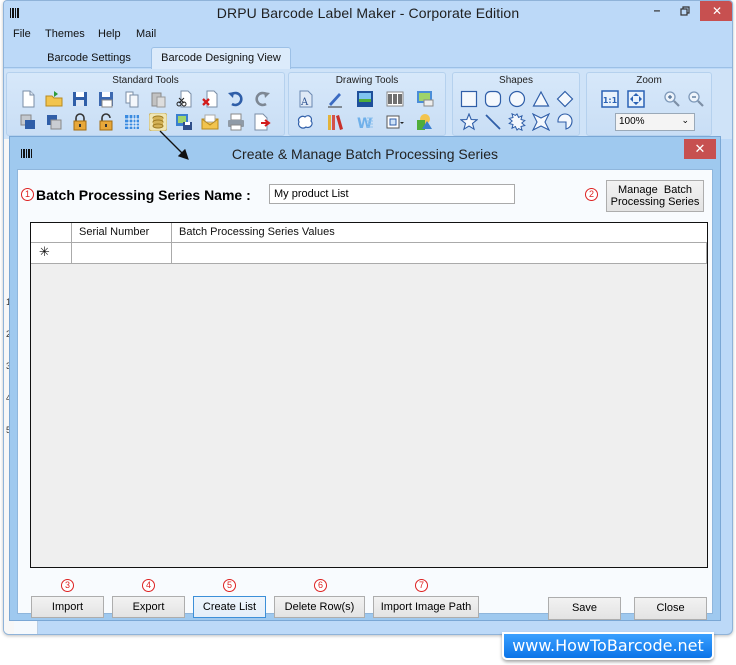 This screenshot has width=736, height=665. I want to click on shape-blob-icon, so click(305, 122).